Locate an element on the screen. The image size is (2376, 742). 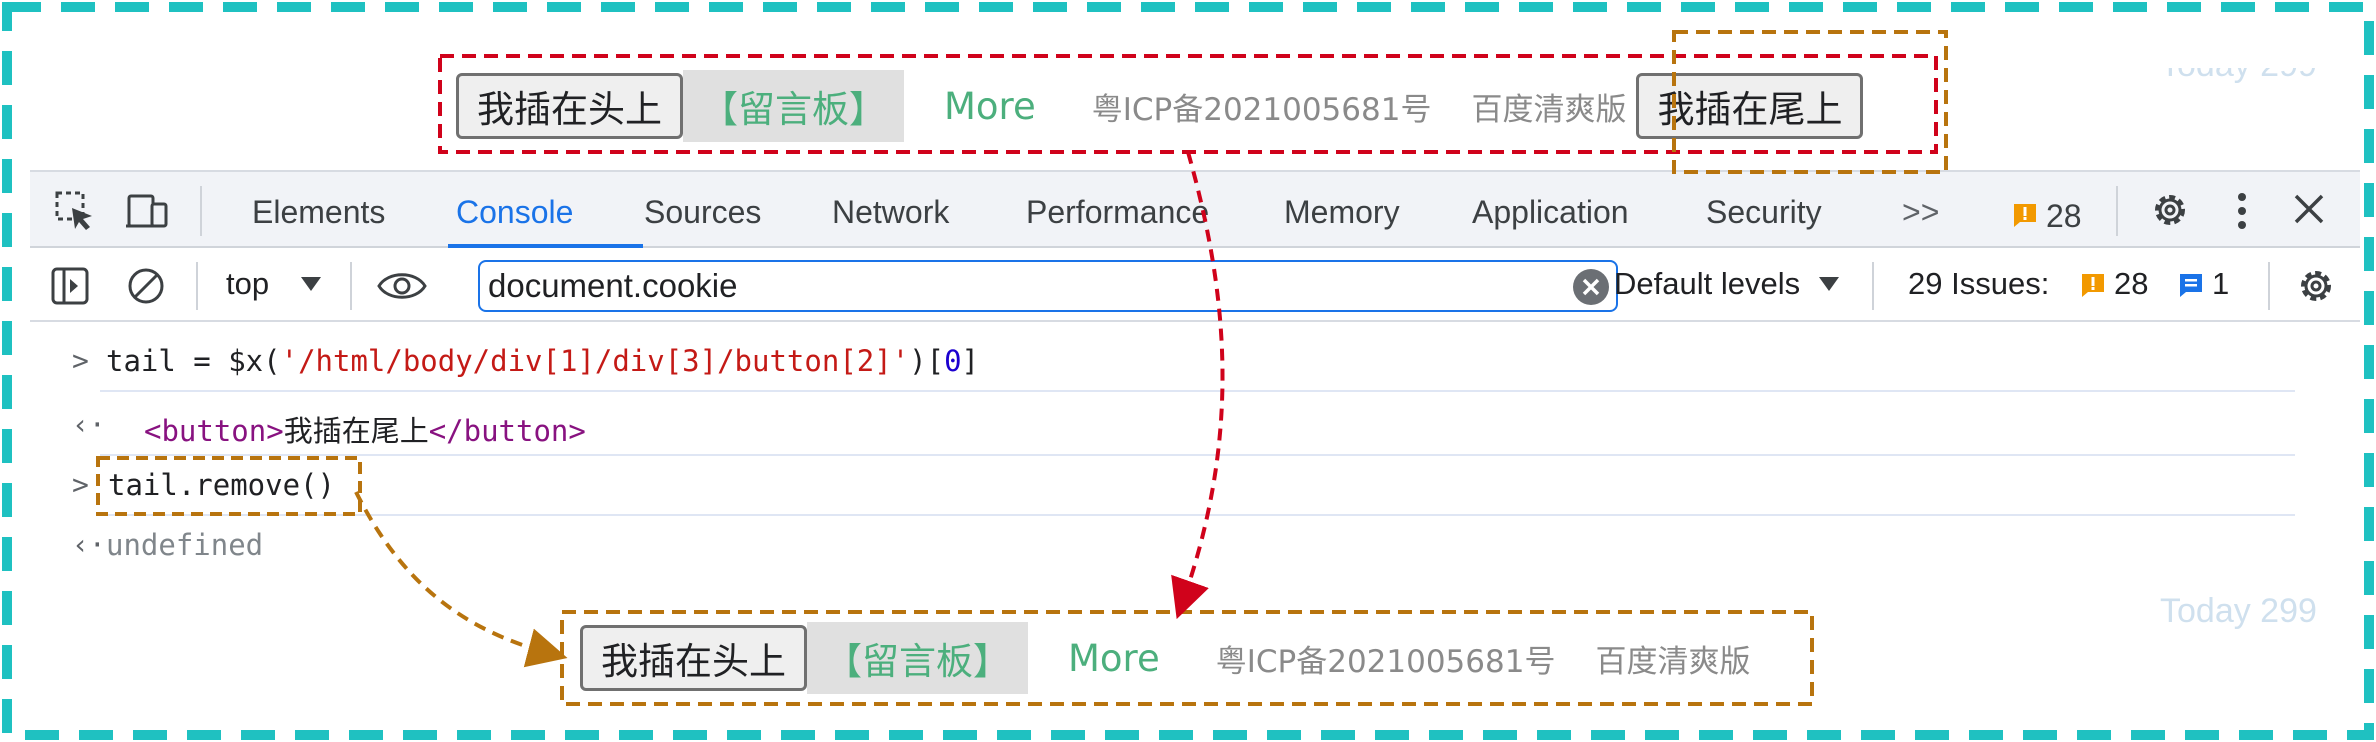
issues-count: 28 is located at coordinates (2064, 216).